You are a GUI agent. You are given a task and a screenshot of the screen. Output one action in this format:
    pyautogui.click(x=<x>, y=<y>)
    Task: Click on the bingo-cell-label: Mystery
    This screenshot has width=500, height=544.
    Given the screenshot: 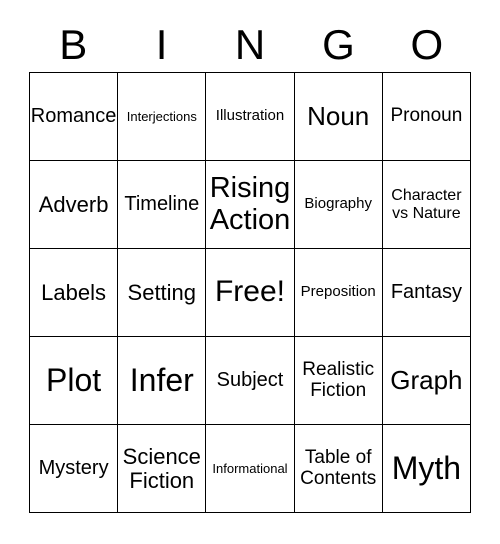 What is the action you would take?
    pyautogui.click(x=73, y=467)
    